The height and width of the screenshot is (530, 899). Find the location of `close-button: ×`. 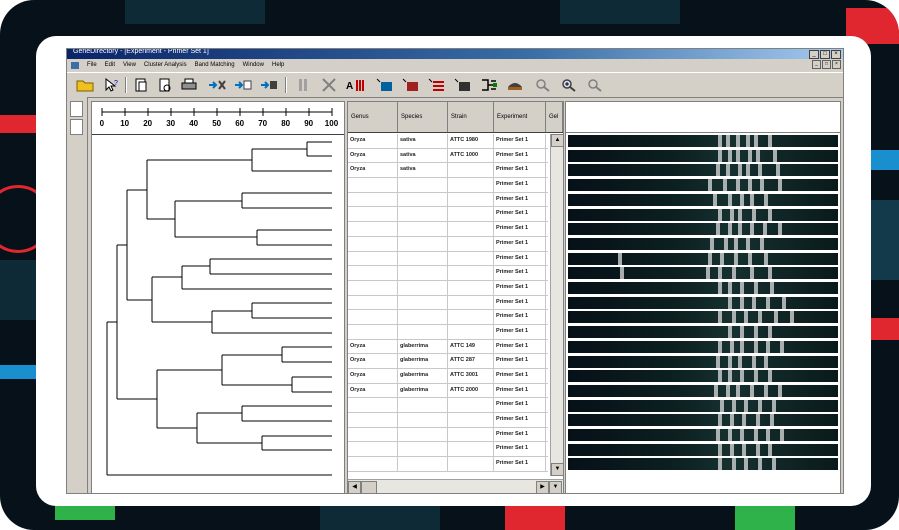

close-button: × is located at coordinates (836, 54).